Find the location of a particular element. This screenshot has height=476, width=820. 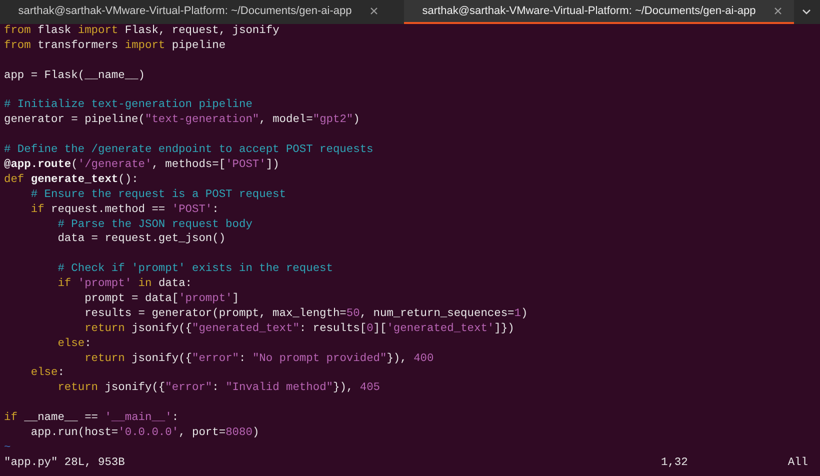

chevron-down-icon is located at coordinates (806, 12).